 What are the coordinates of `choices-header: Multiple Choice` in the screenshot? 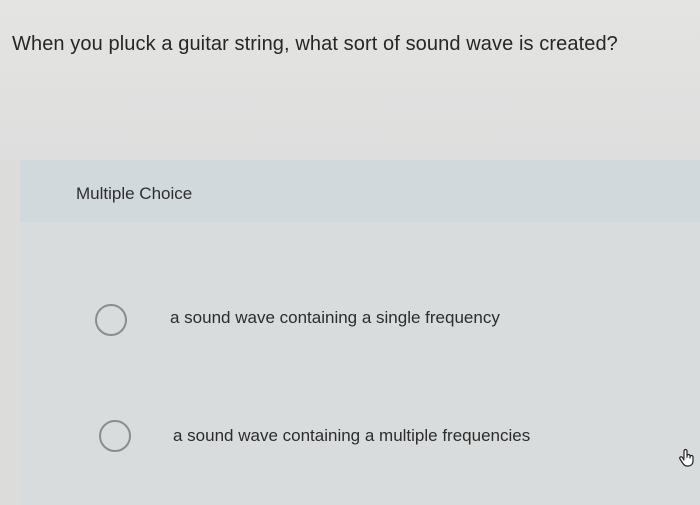 It's located at (360, 191).